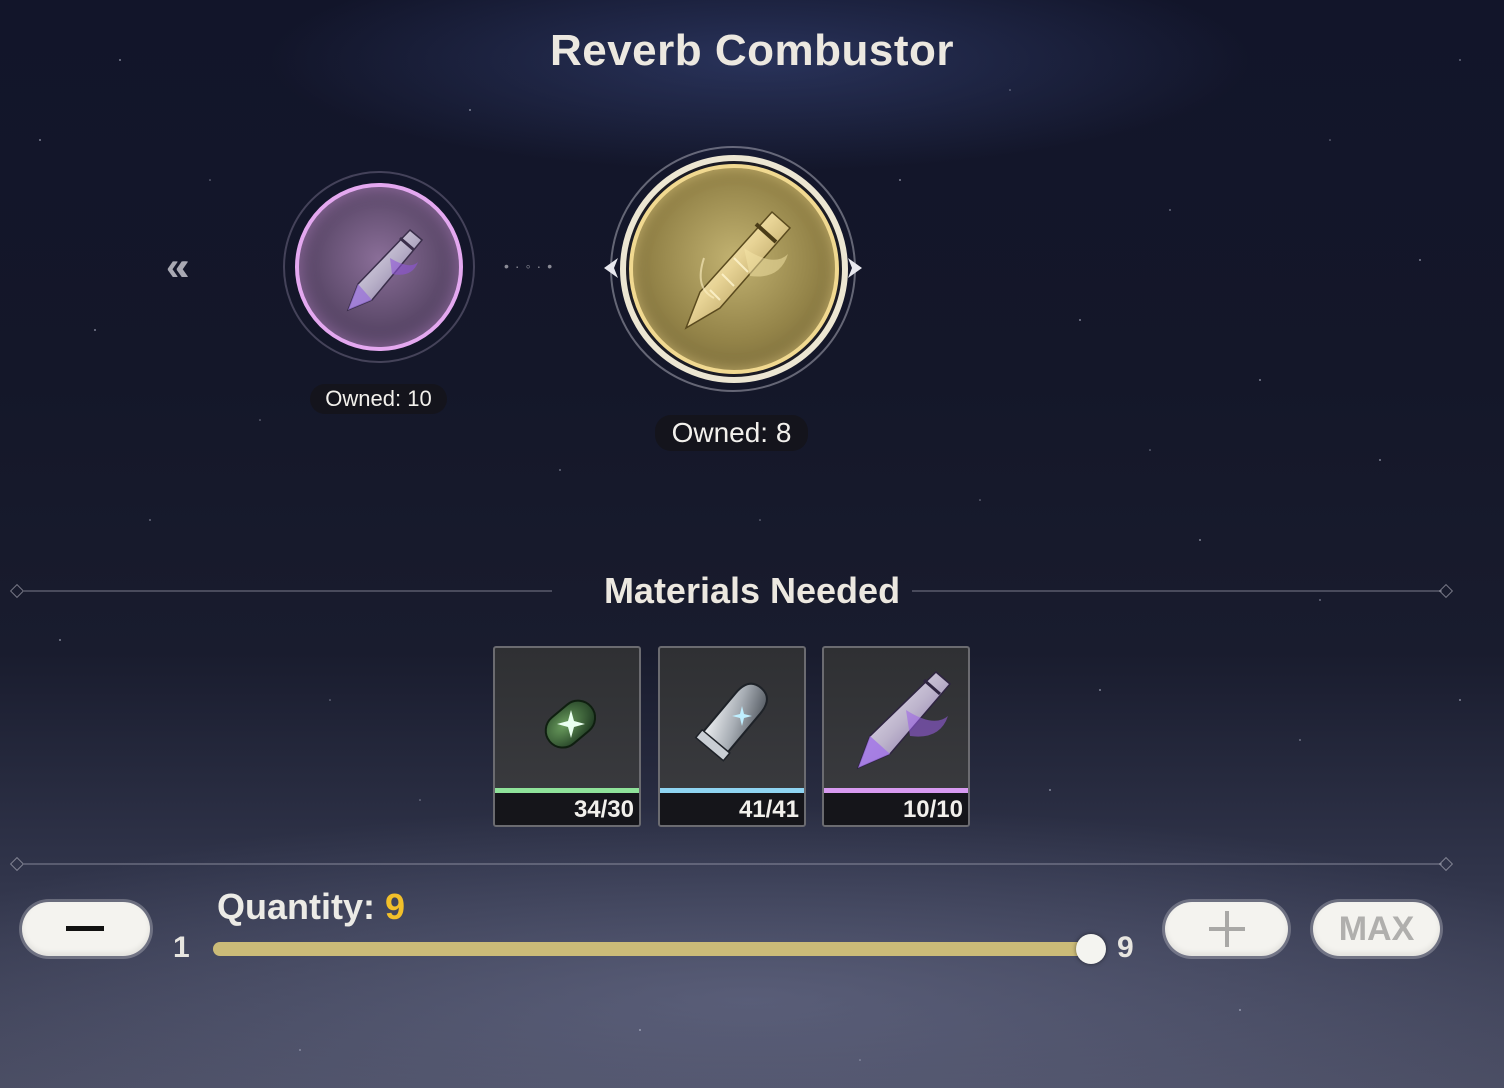 The width and height of the screenshot is (1504, 1088). I want to click on green-shell-icon, so click(570, 724).